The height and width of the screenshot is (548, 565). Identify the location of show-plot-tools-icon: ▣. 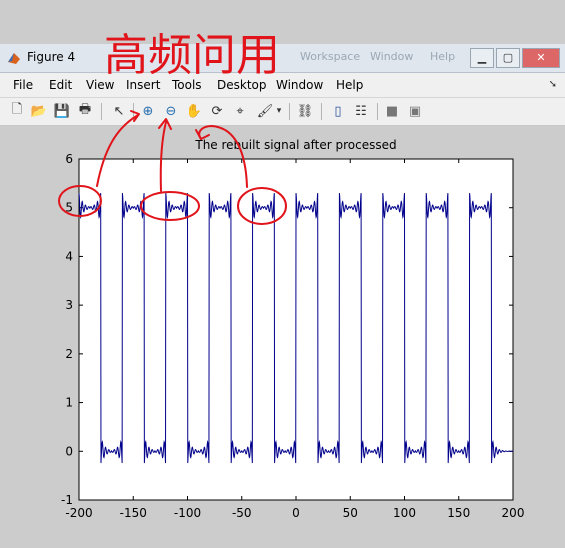
(415, 111).